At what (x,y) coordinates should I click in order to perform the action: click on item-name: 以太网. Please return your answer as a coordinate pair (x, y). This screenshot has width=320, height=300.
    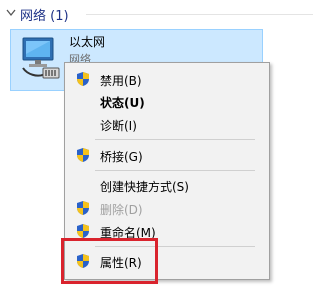
    Looking at the image, I should click on (87, 42).